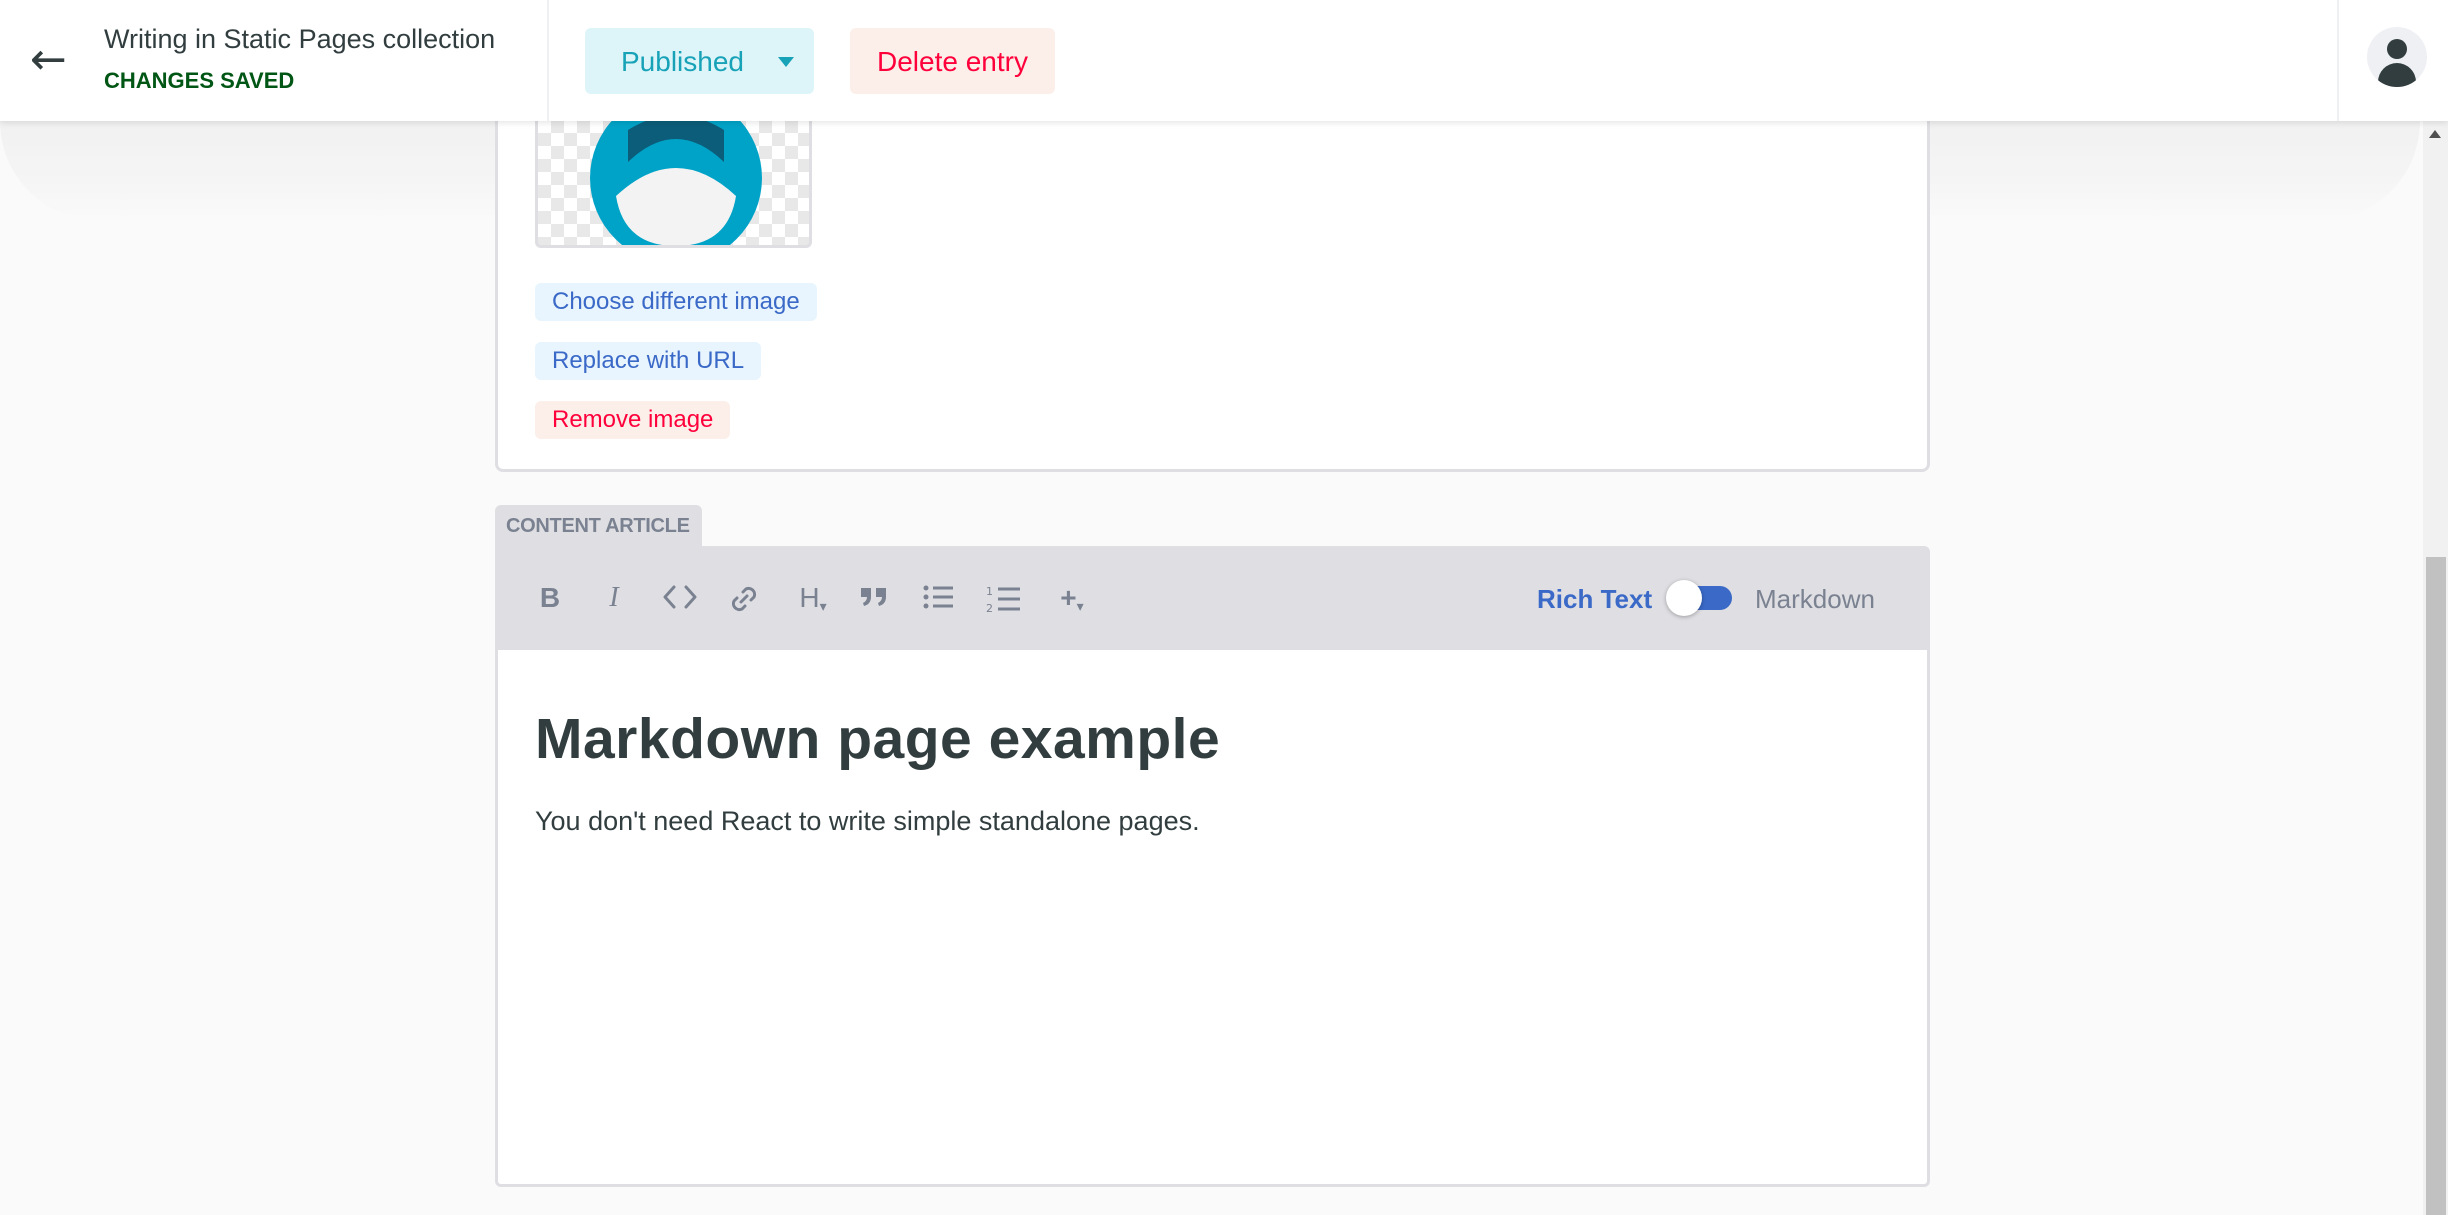  I want to click on markdown-mode-label: Markdown, so click(1815, 599).